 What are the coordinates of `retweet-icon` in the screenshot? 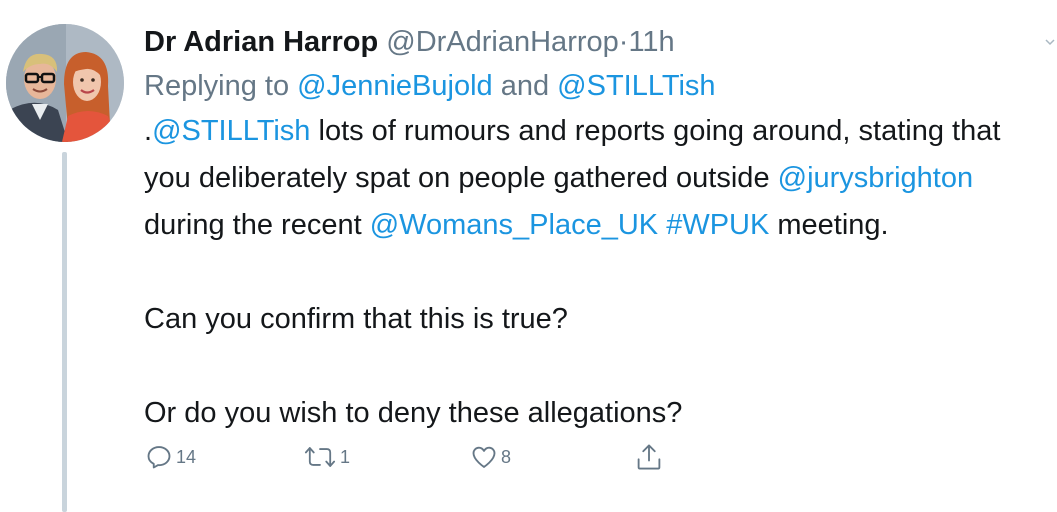 It's located at (320, 457).